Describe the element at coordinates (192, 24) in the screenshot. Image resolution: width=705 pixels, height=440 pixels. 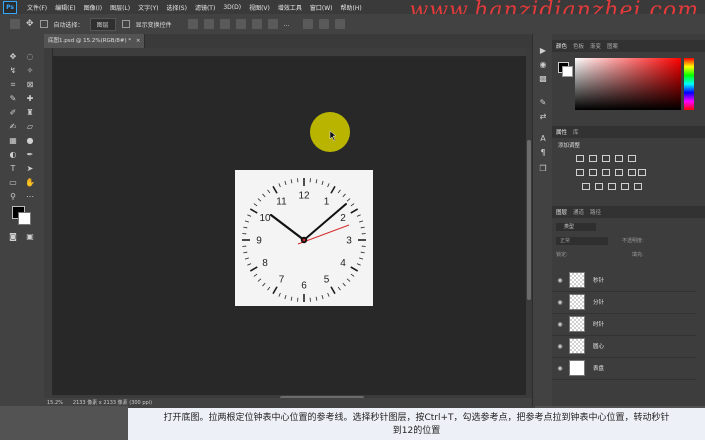
I see `align-left-icon` at that location.